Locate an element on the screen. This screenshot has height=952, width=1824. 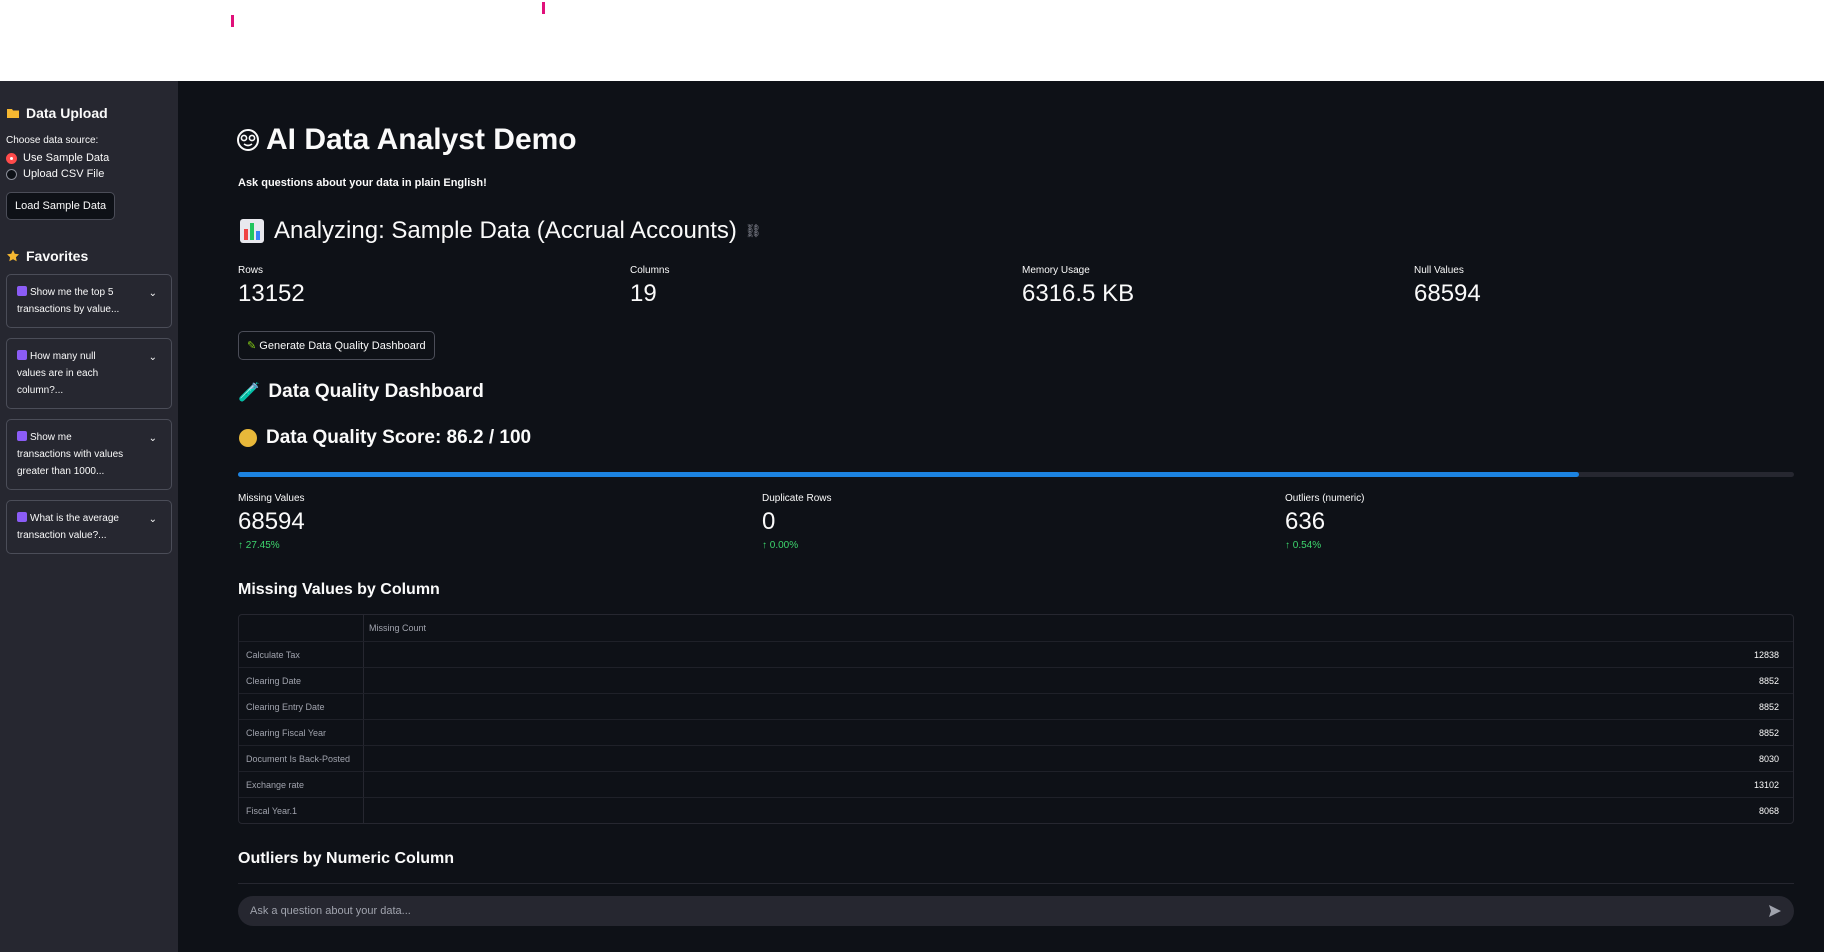
top-bar is located at coordinates (912, 40).